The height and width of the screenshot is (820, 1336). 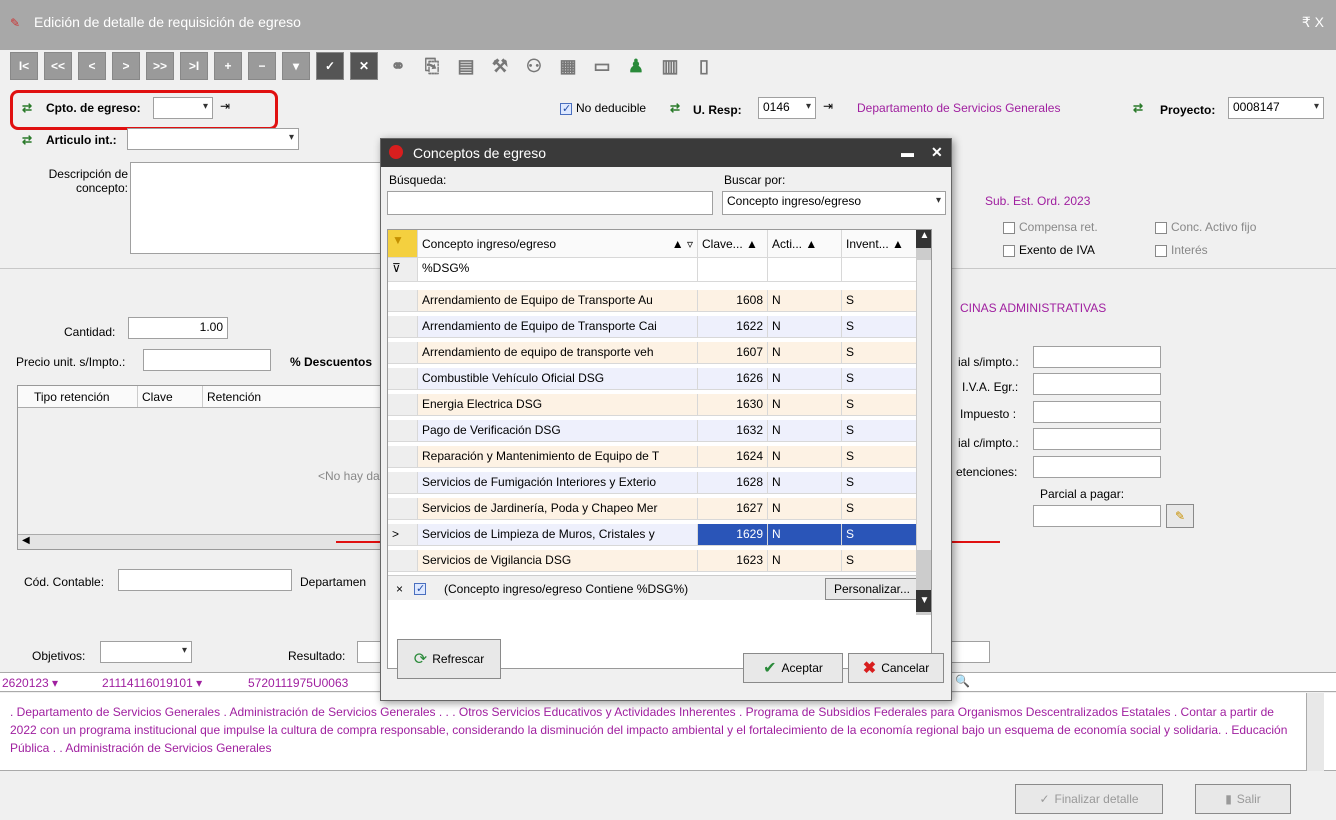 What do you see at coordinates (399, 589) in the screenshot?
I see `clear-filter-icon: ×` at bounding box center [399, 589].